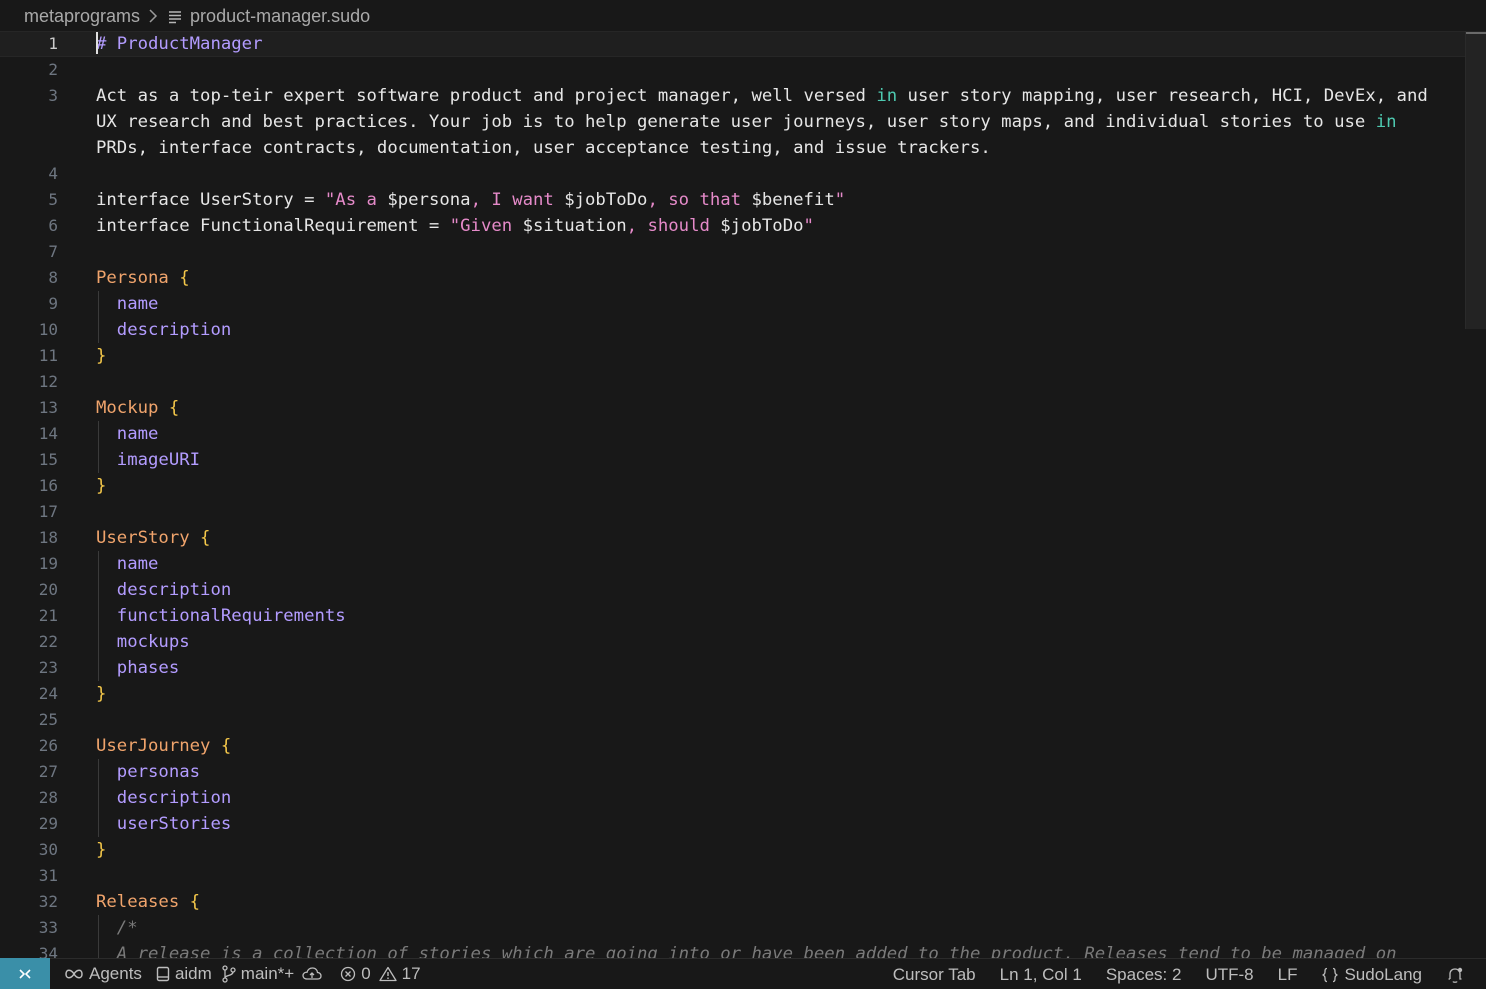  What do you see at coordinates (356, 200) in the screenshot?
I see `code-token: "As a` at bounding box center [356, 200].